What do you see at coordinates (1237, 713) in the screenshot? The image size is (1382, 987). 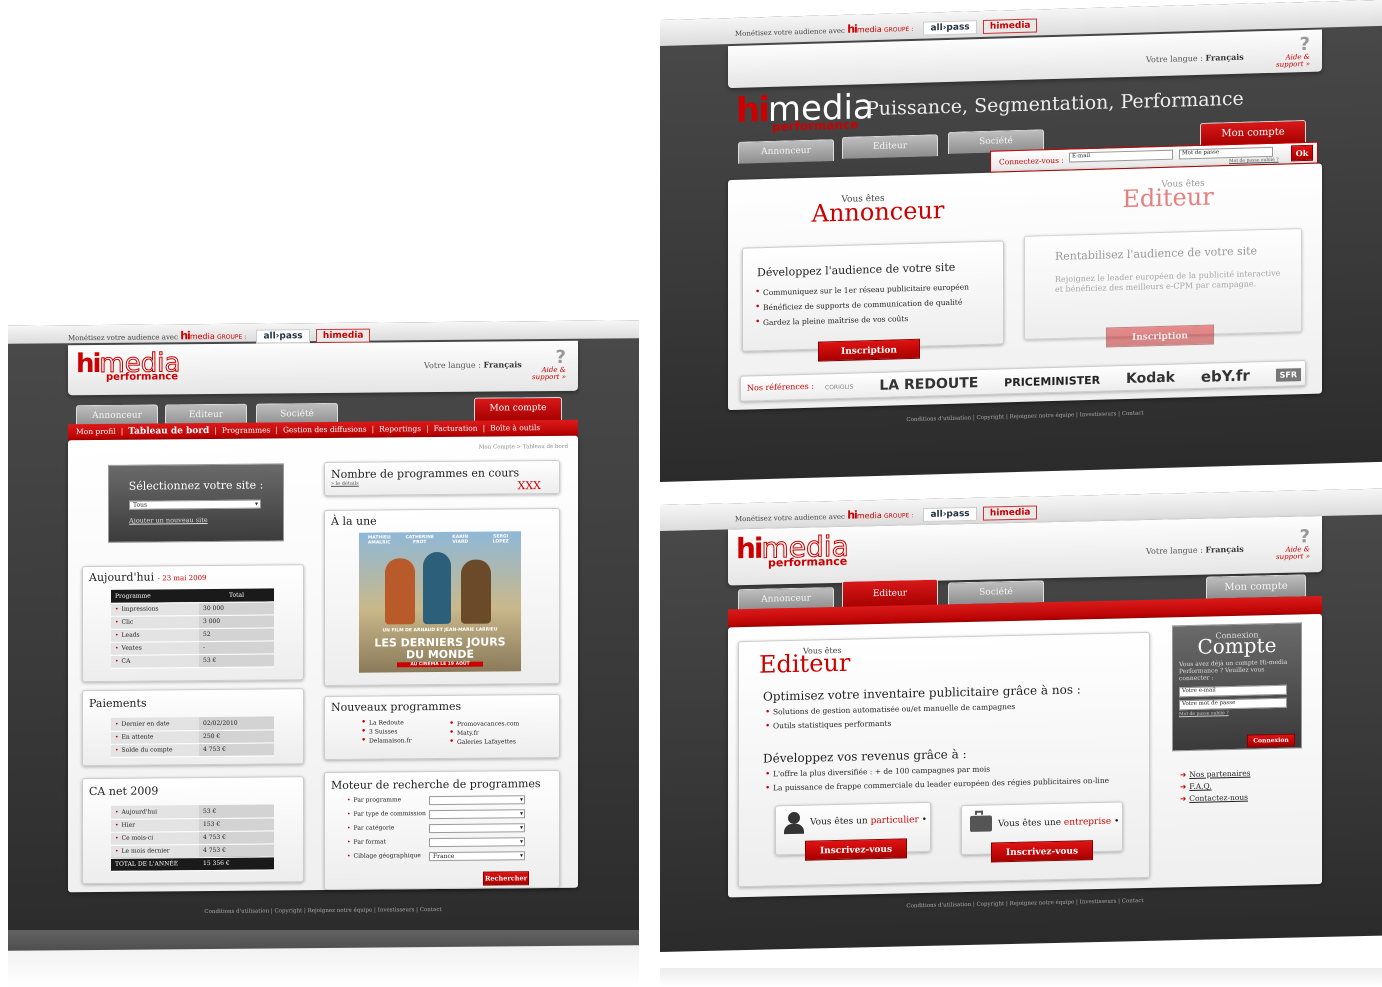 I see `login-forgot-link: Mot de passe oublié ?` at bounding box center [1237, 713].